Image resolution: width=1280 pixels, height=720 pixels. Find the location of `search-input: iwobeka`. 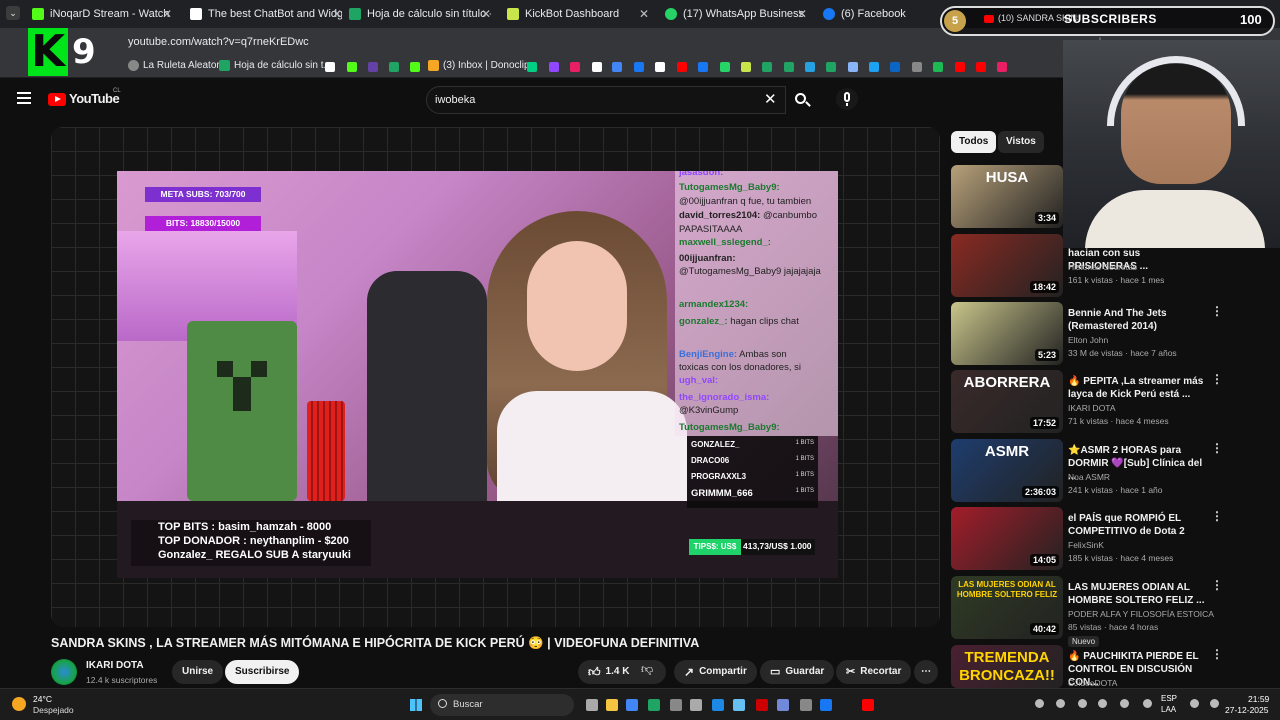

search-input: iwobeka is located at coordinates (455, 100).